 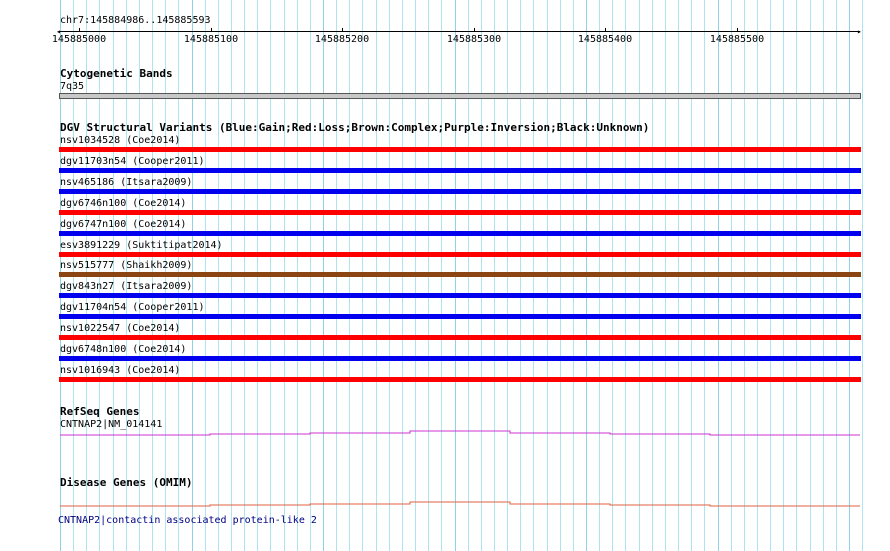 I want to click on refseq-gene-glyph, so click(x=460, y=433).